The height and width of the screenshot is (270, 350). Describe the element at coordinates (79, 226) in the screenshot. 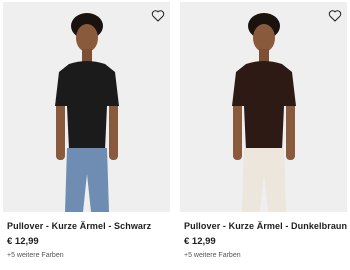

I see `product-title: Pullover - Kurze Ärmel - Schwarz` at that location.